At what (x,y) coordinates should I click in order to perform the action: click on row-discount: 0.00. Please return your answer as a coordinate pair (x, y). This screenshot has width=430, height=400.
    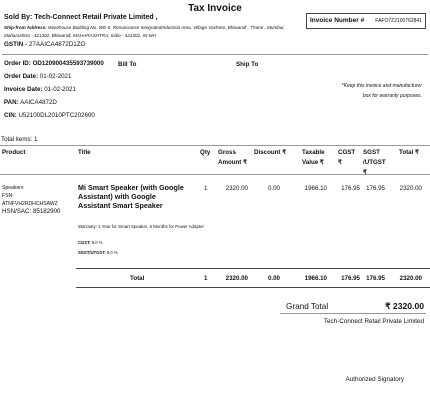
    Looking at the image, I should click on (273, 188).